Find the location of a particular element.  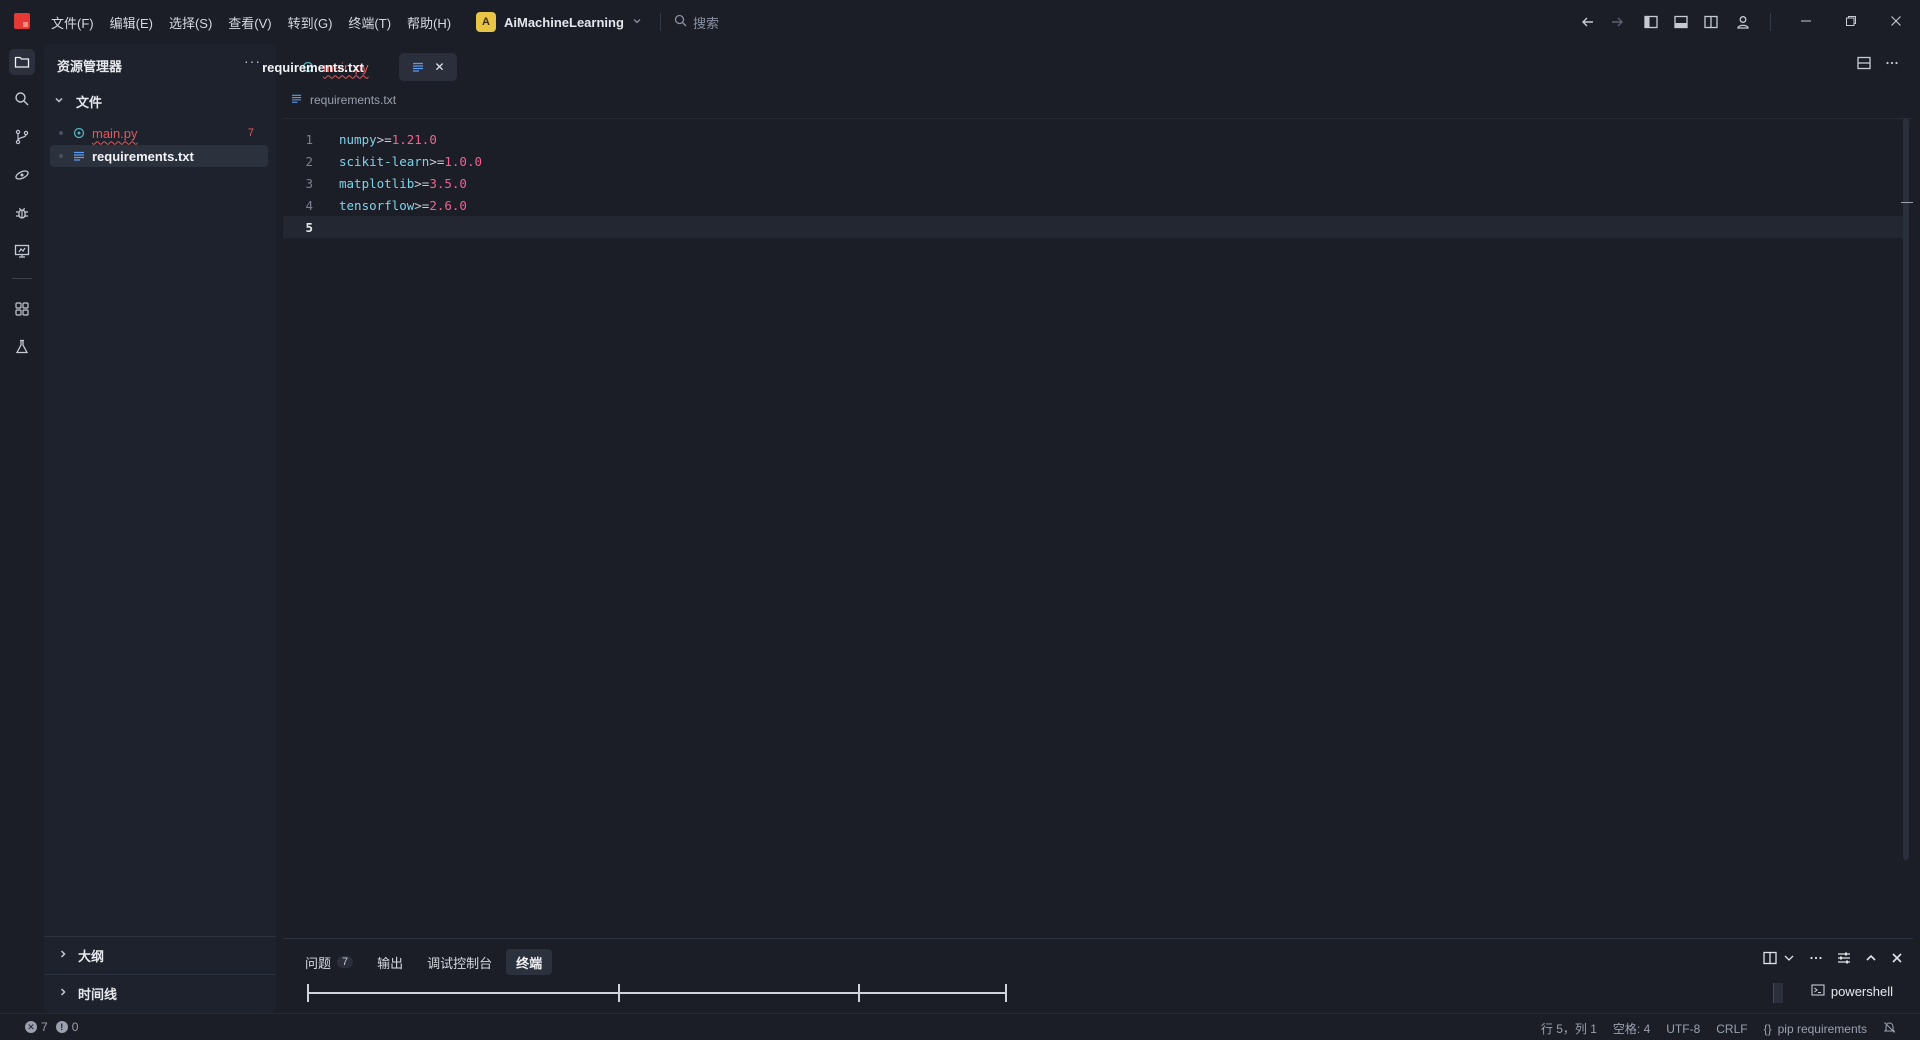

maximize-panel-icon is located at coordinates (1871, 959).